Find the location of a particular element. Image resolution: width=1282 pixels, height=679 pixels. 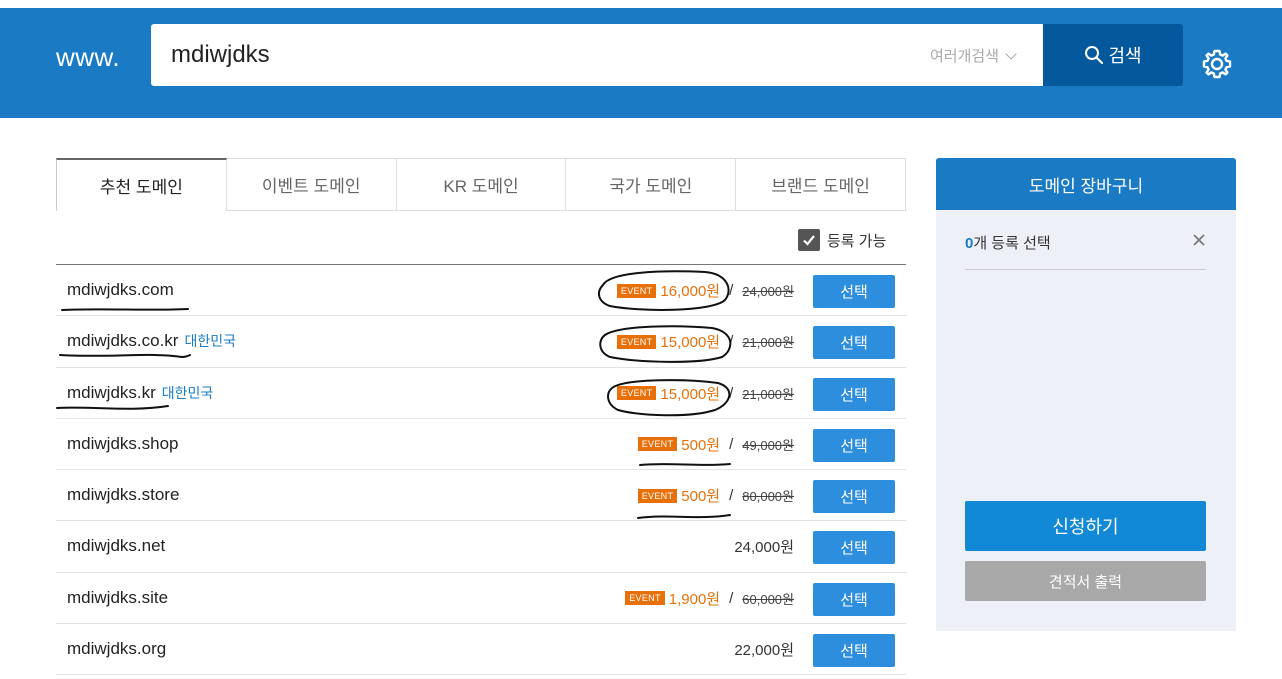

domain-name-cell: mdiwjdks.net is located at coordinates (116, 546).